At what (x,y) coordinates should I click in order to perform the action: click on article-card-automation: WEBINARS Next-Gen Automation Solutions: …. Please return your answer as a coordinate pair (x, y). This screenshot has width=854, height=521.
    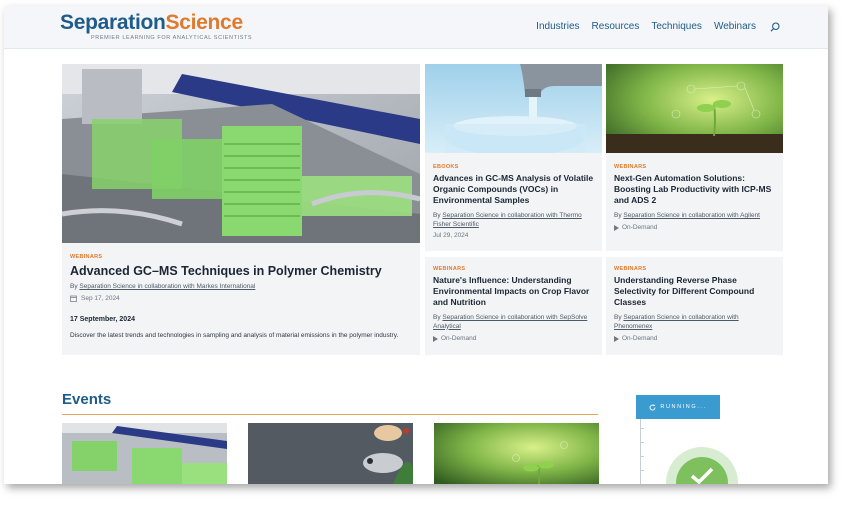
    Looking at the image, I should click on (694, 157).